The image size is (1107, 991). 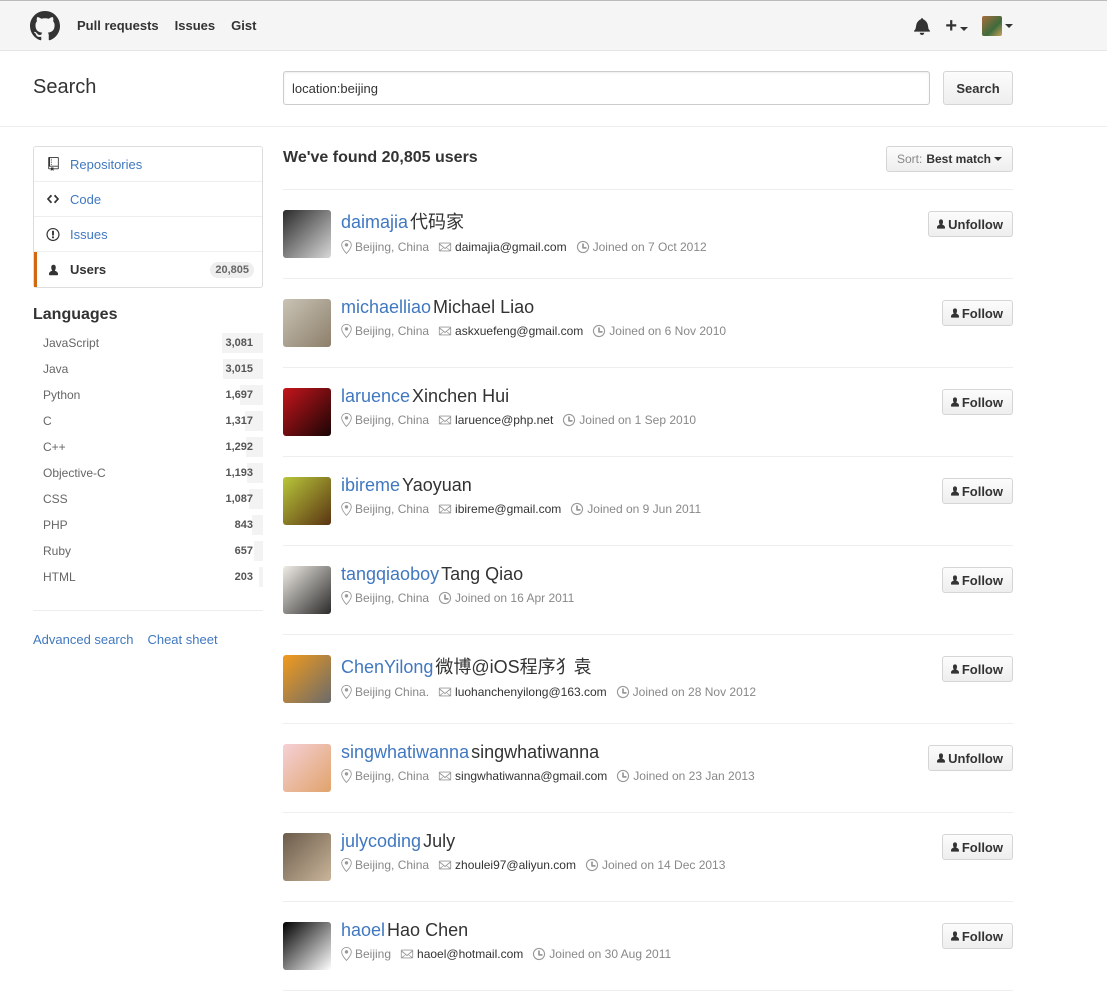 What do you see at coordinates (232, 269) in the screenshot?
I see `users-count-badge: 20,805` at bounding box center [232, 269].